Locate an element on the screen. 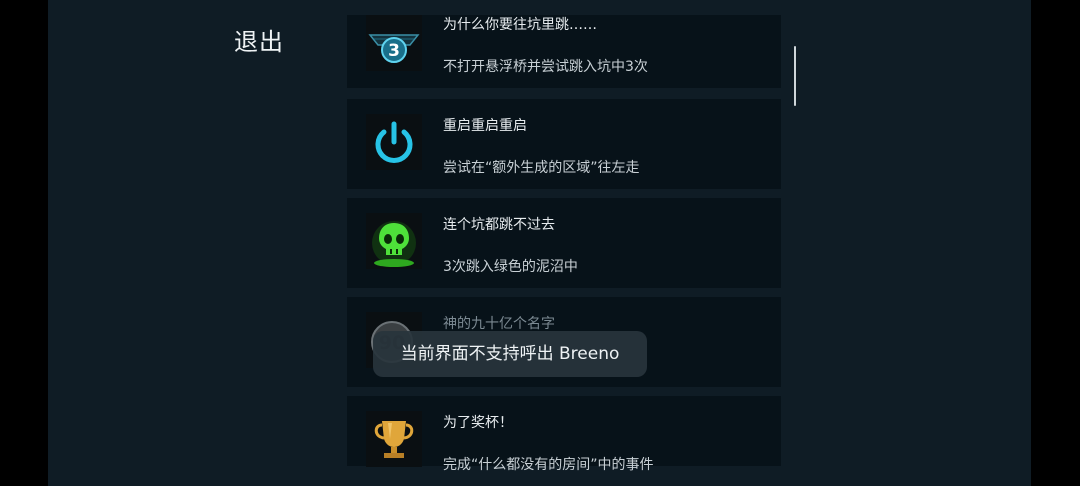  achievement-title: 重启重启重启 is located at coordinates (485, 126).